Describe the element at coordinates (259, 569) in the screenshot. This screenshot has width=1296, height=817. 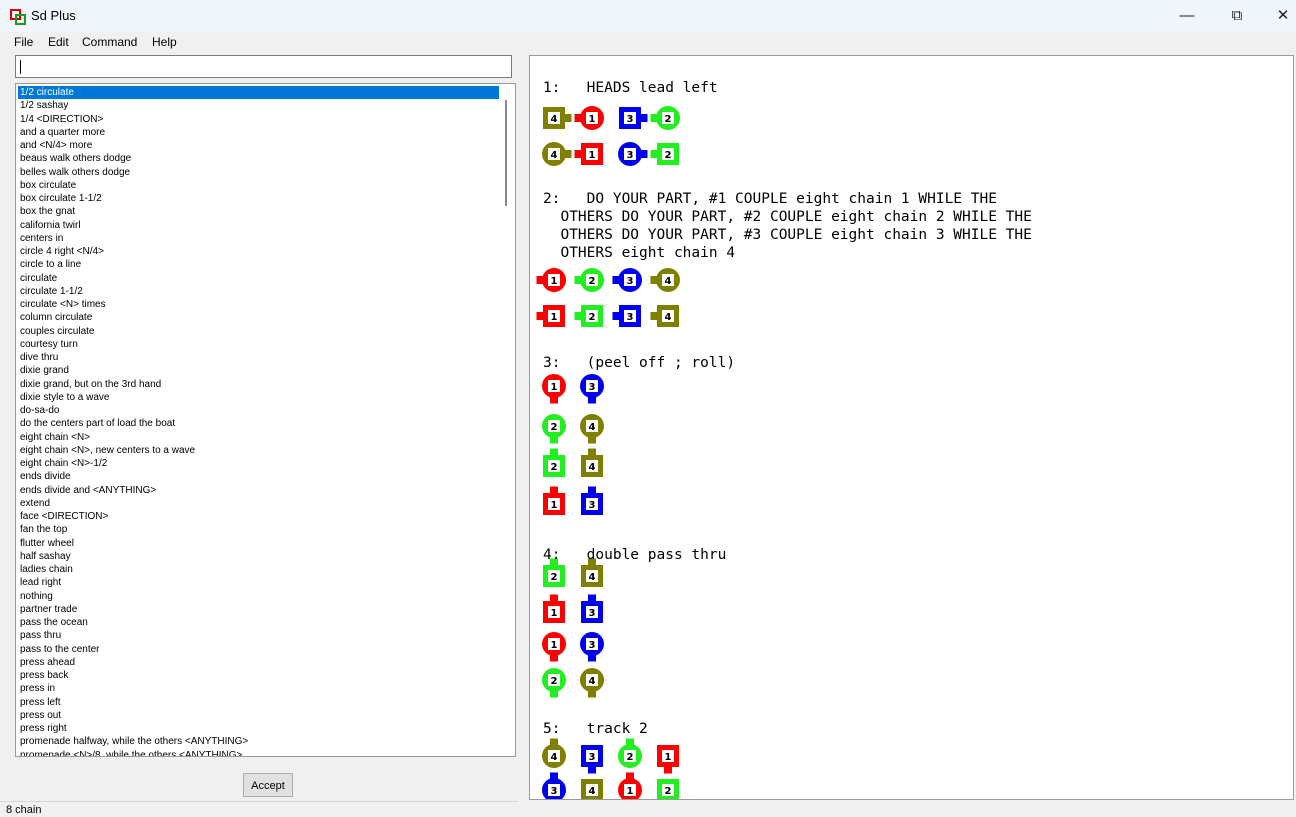
I see `command-list-item: ladies chain` at that location.